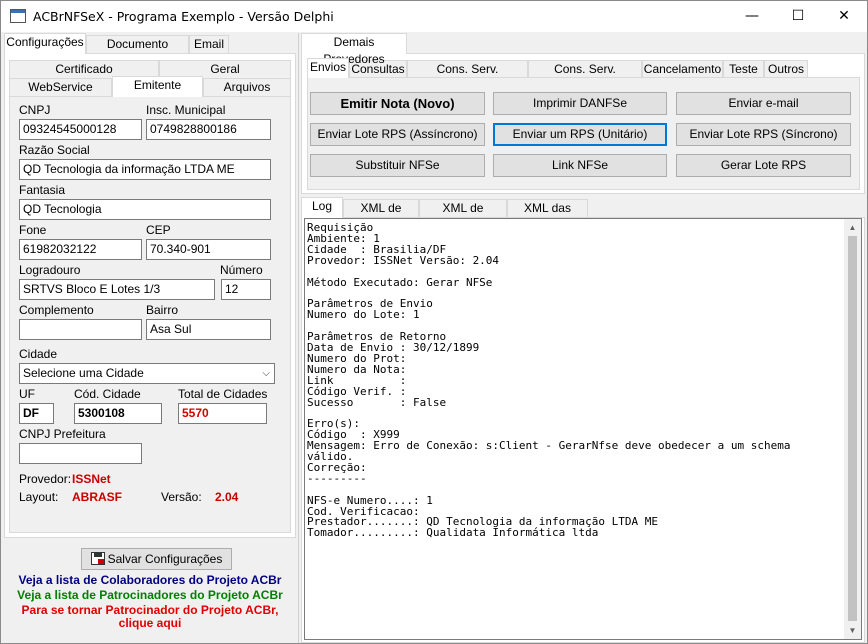  I want to click on app-icon, so click(18, 16).